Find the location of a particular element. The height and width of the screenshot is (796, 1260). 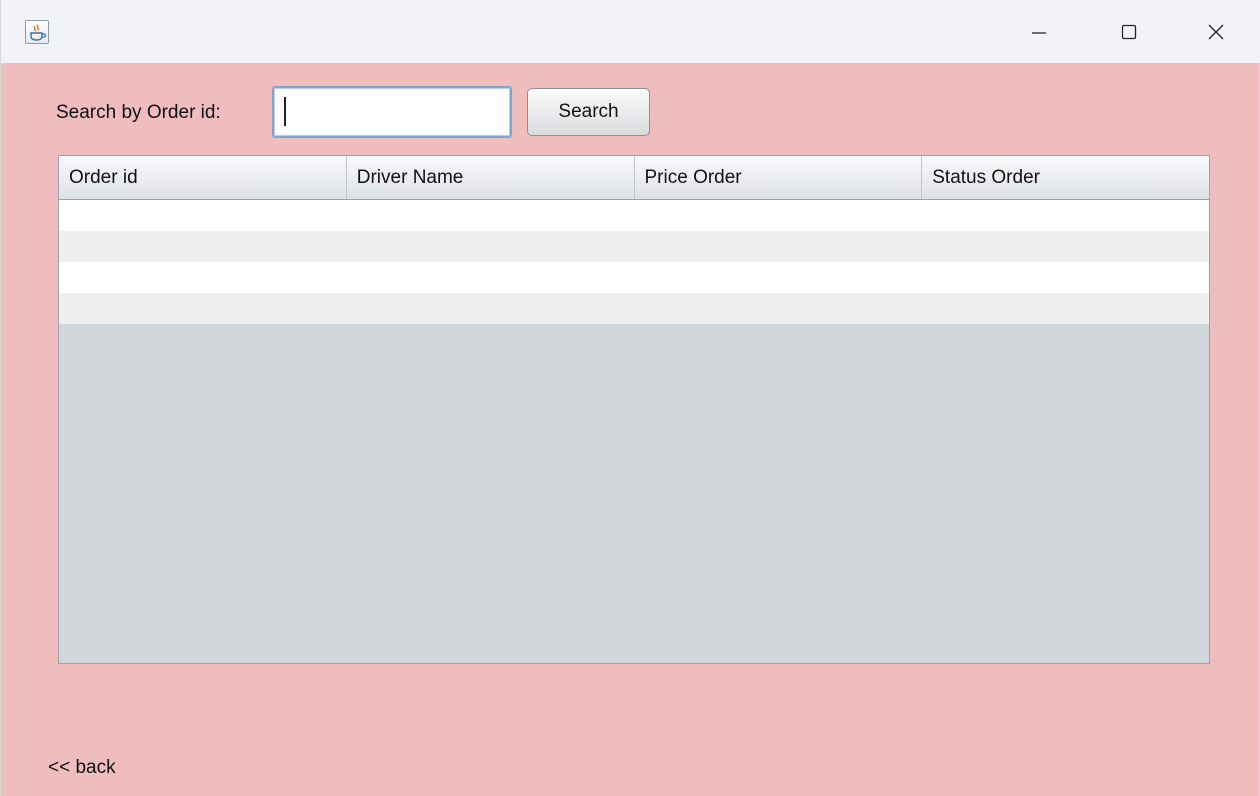

back-link: << back is located at coordinates (82, 768).